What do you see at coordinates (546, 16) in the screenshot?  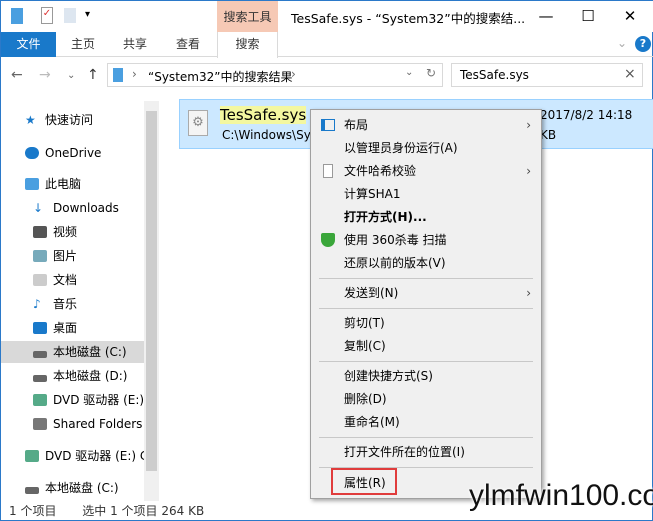 I see `minimize-button: —` at bounding box center [546, 16].